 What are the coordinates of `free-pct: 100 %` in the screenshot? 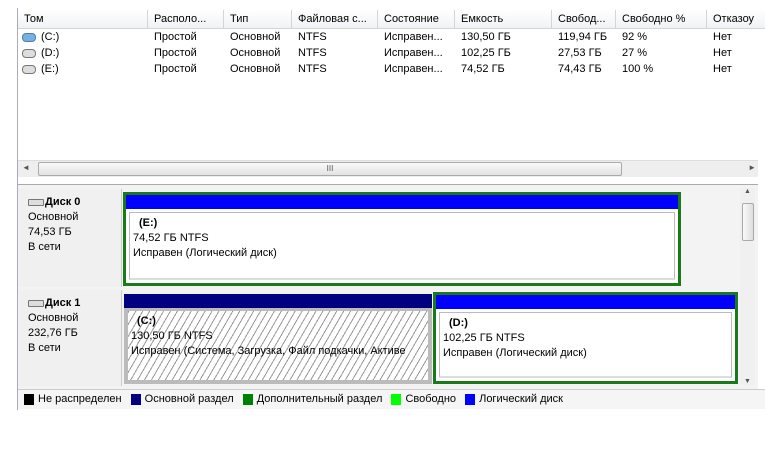 It's located at (638, 69).